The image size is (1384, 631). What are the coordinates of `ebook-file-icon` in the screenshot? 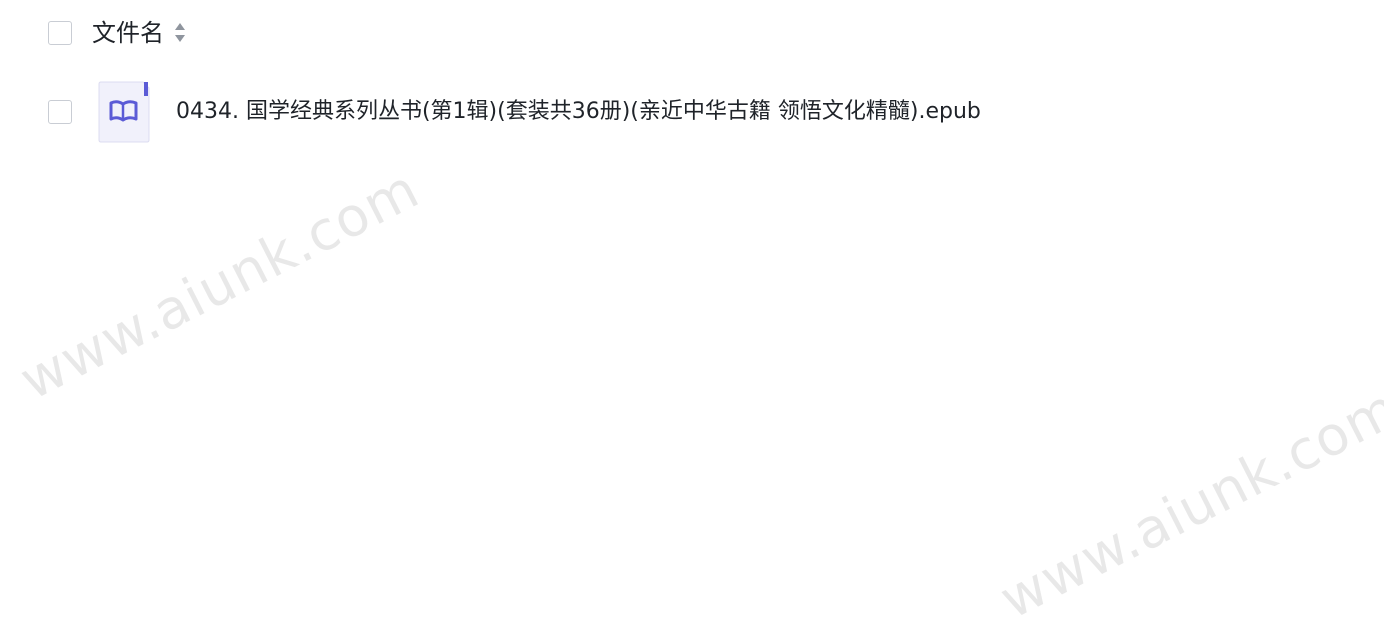 It's located at (124, 112).